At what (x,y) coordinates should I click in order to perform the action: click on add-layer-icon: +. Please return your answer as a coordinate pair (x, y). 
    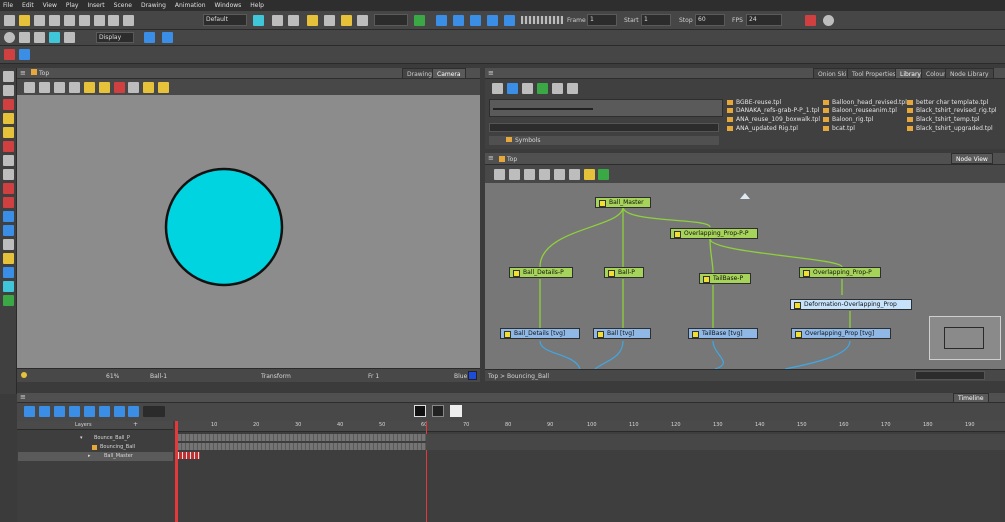
    Looking at the image, I should click on (135, 424).